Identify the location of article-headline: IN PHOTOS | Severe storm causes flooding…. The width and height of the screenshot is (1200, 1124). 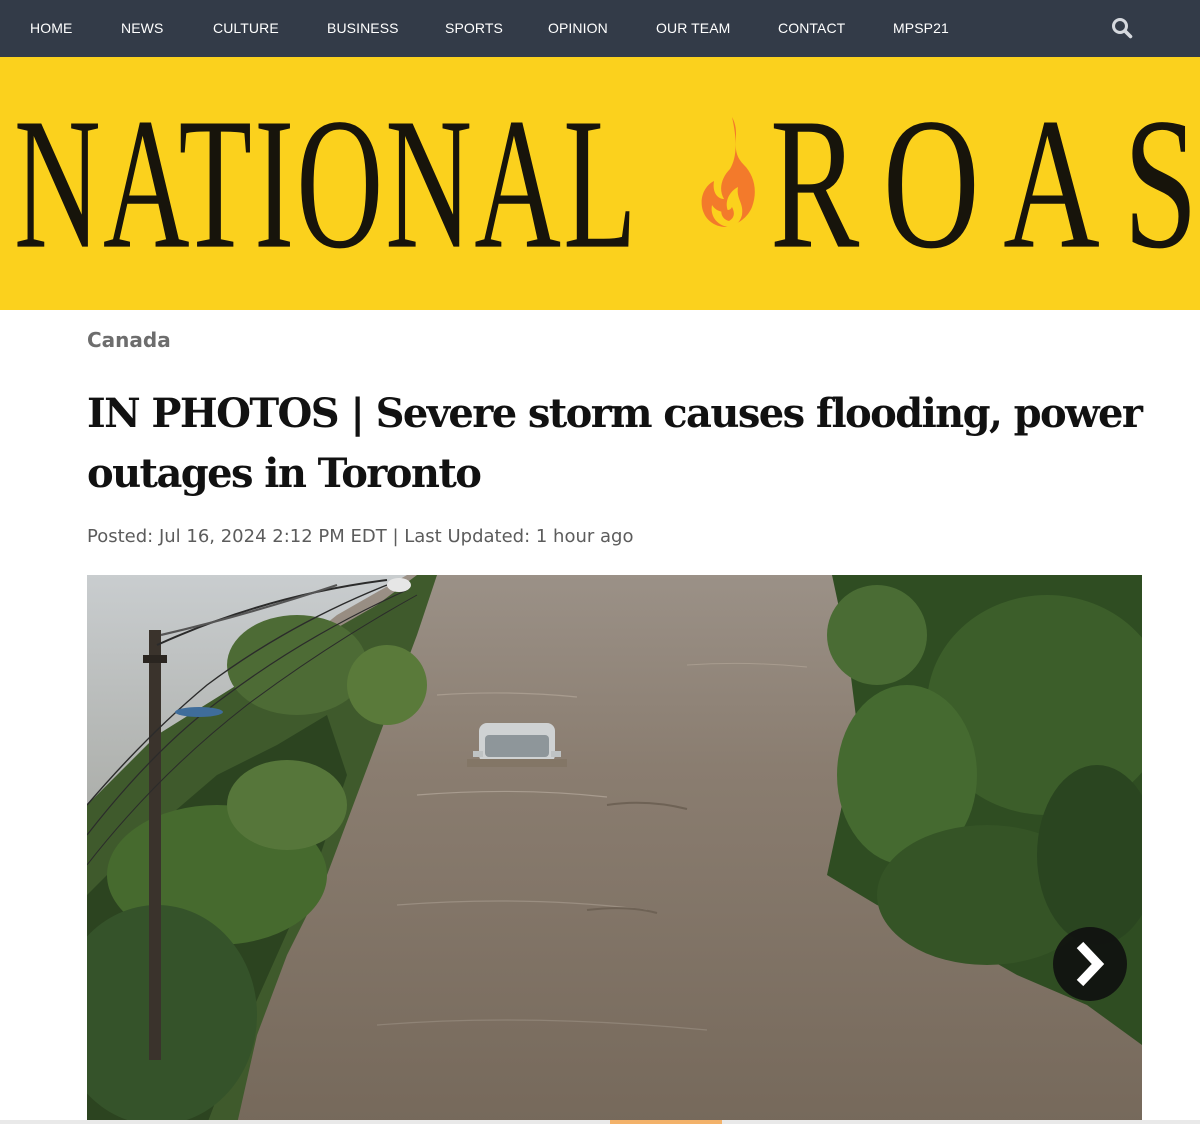
(615, 443).